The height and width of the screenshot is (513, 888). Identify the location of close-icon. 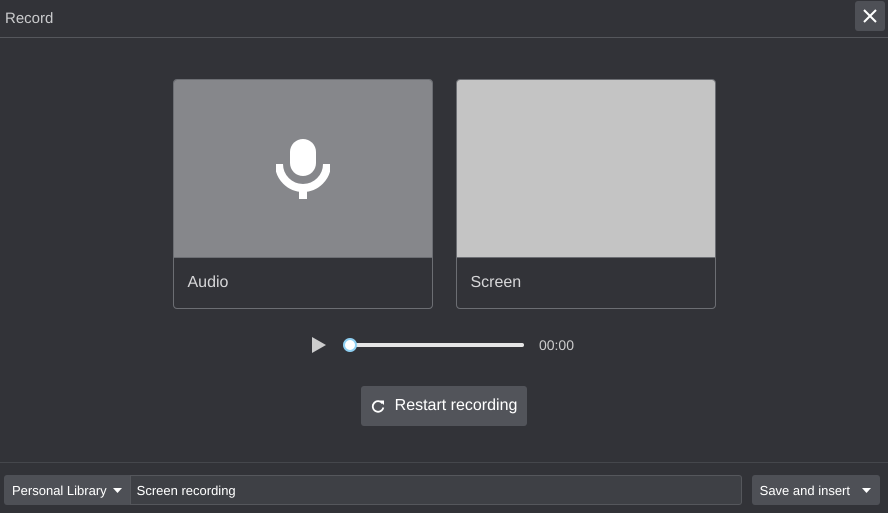
(870, 15).